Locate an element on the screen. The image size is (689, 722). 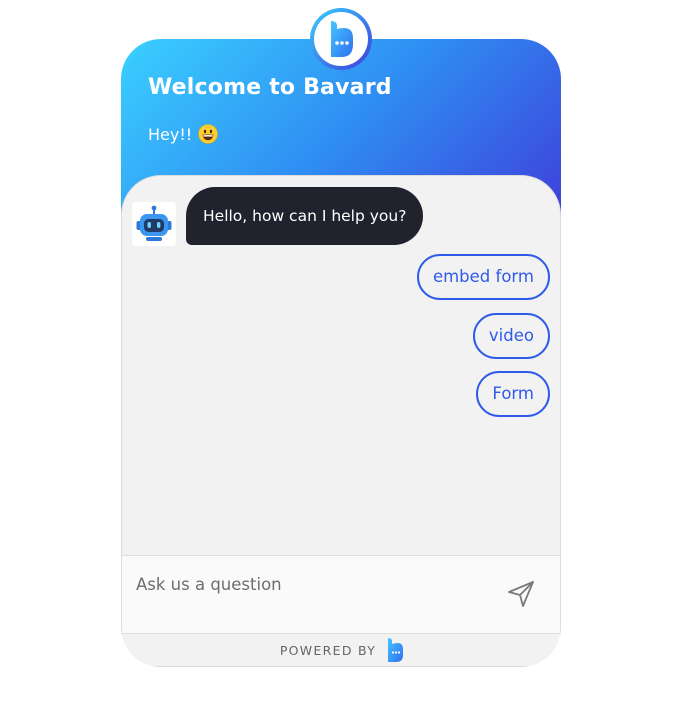
top-logo-inner is located at coordinates (341, 39).